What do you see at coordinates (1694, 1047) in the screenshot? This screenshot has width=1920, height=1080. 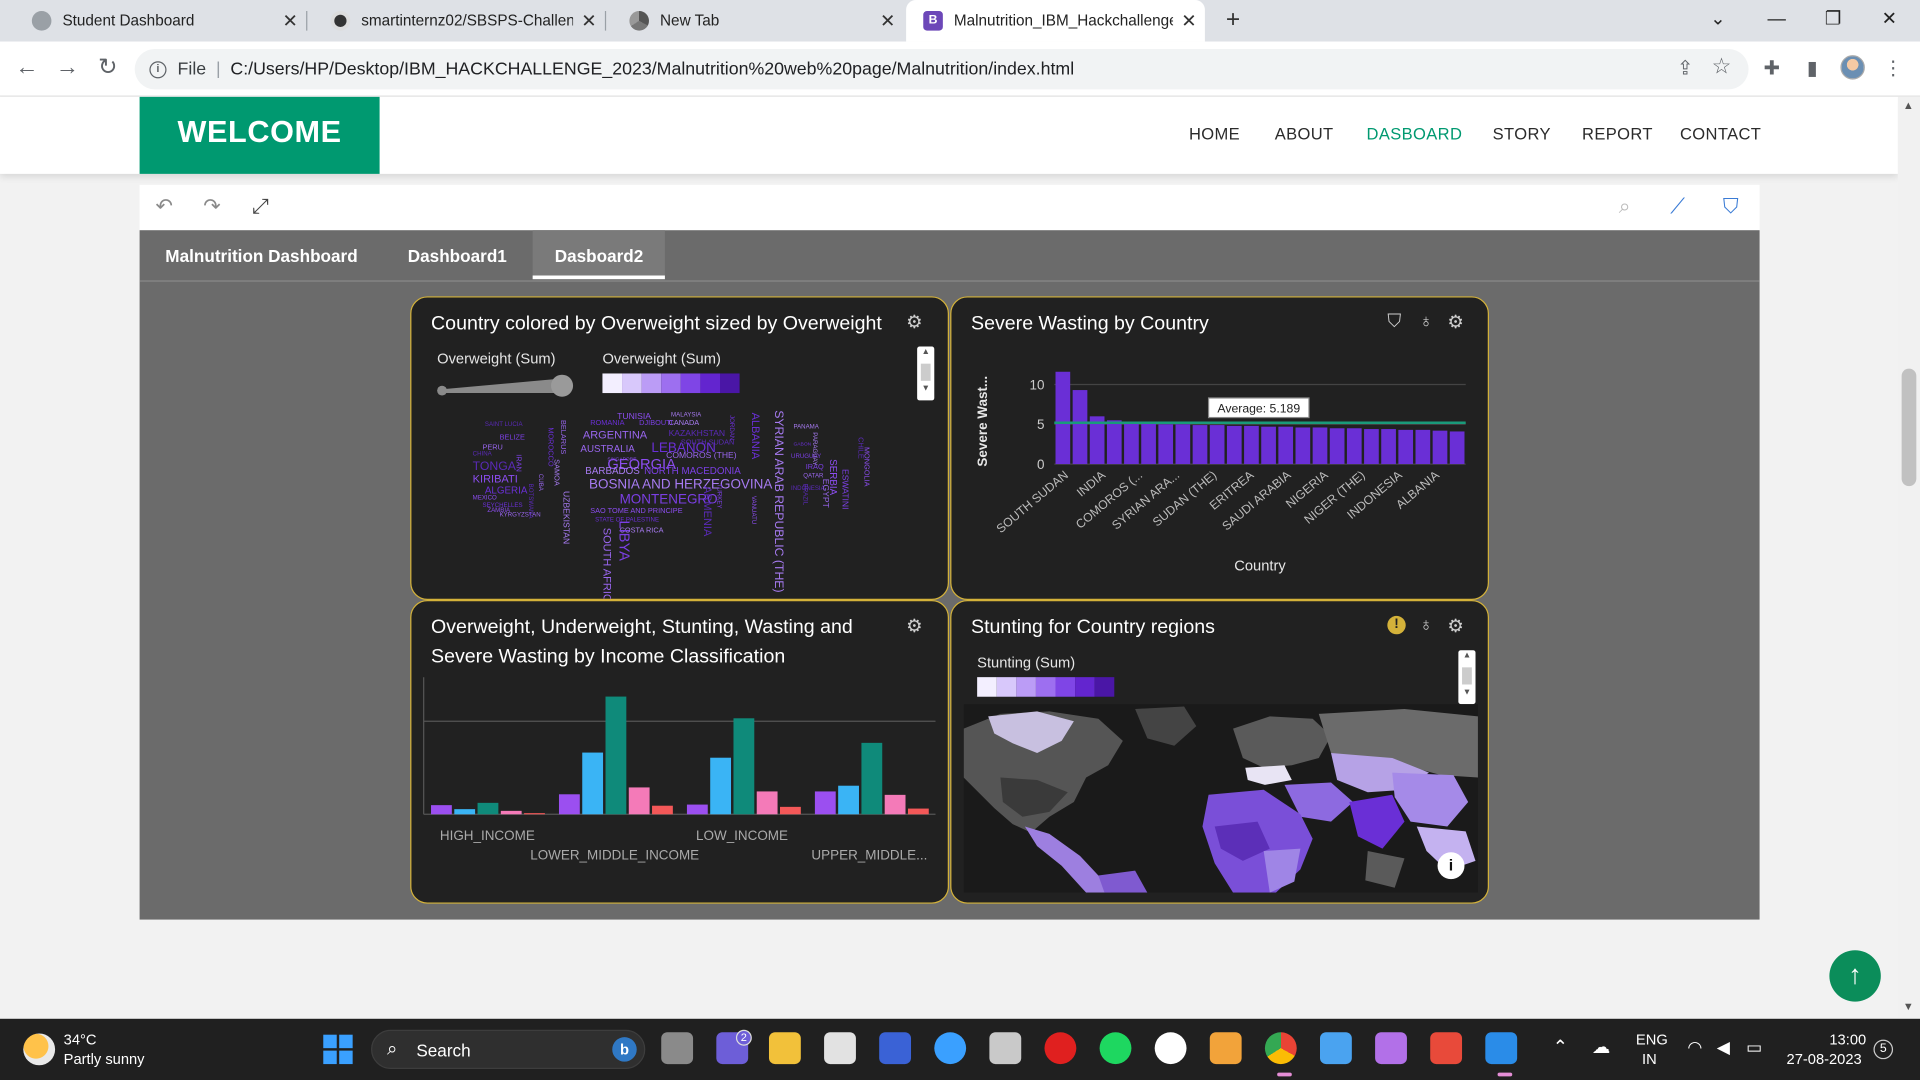 I see `wifi-icon: ◠` at bounding box center [1694, 1047].